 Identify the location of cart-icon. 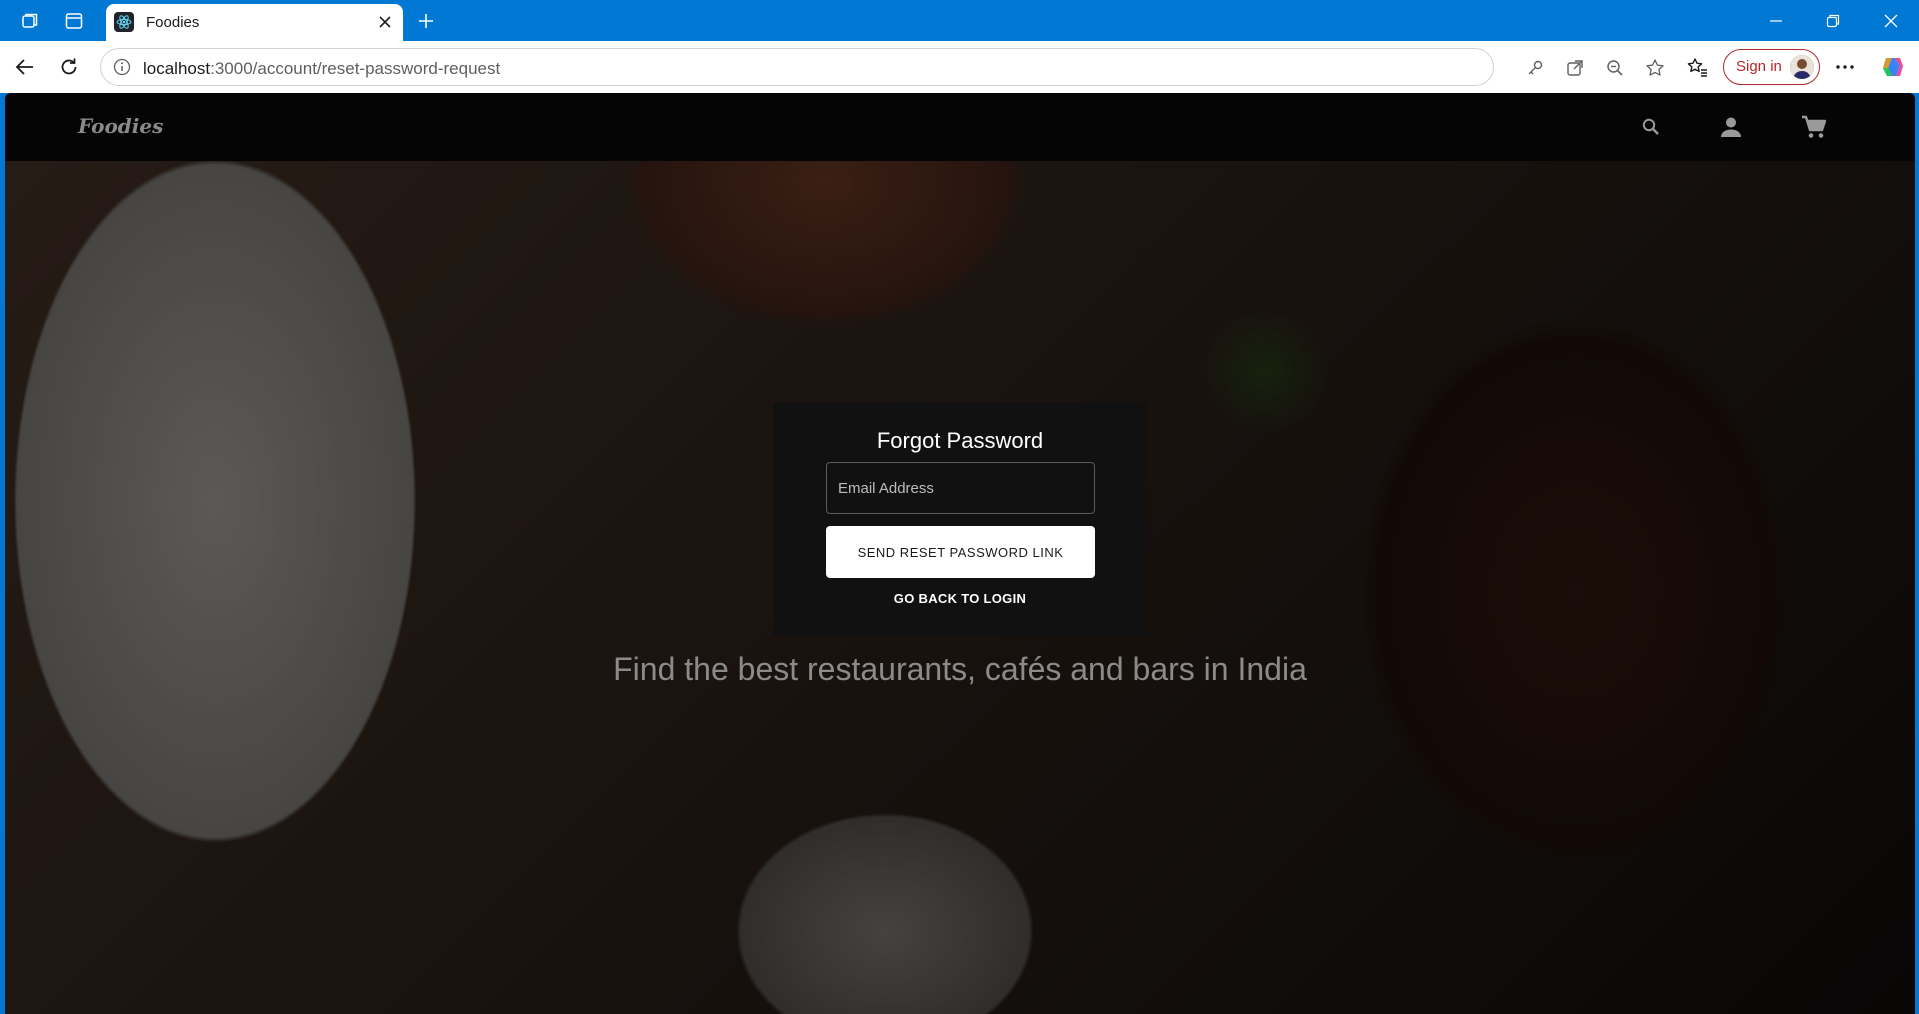
(1814, 127).